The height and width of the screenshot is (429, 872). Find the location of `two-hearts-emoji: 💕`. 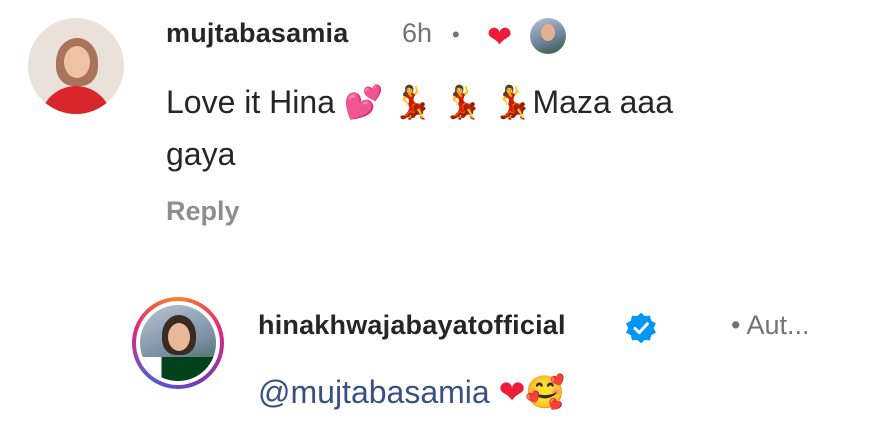

two-hearts-emoji: 💕 is located at coordinates (363, 102).